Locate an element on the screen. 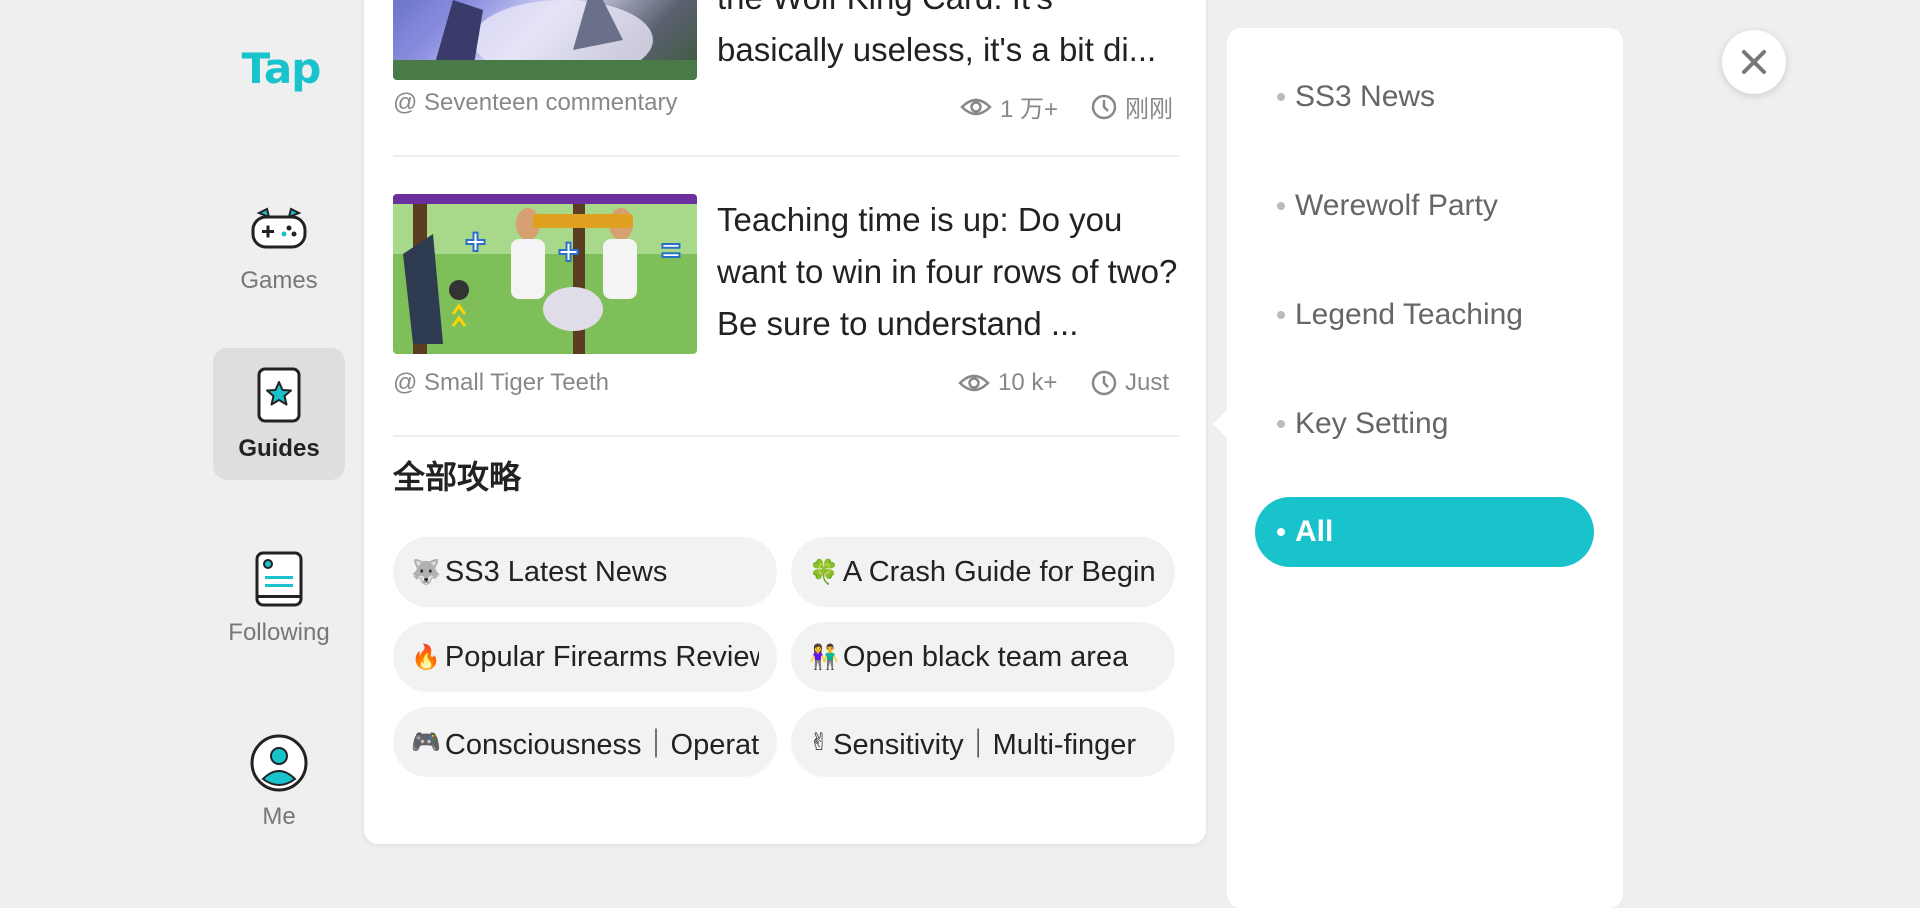 This screenshot has height=908, width=1920. section-title: 全部攻略 is located at coordinates (457, 477).